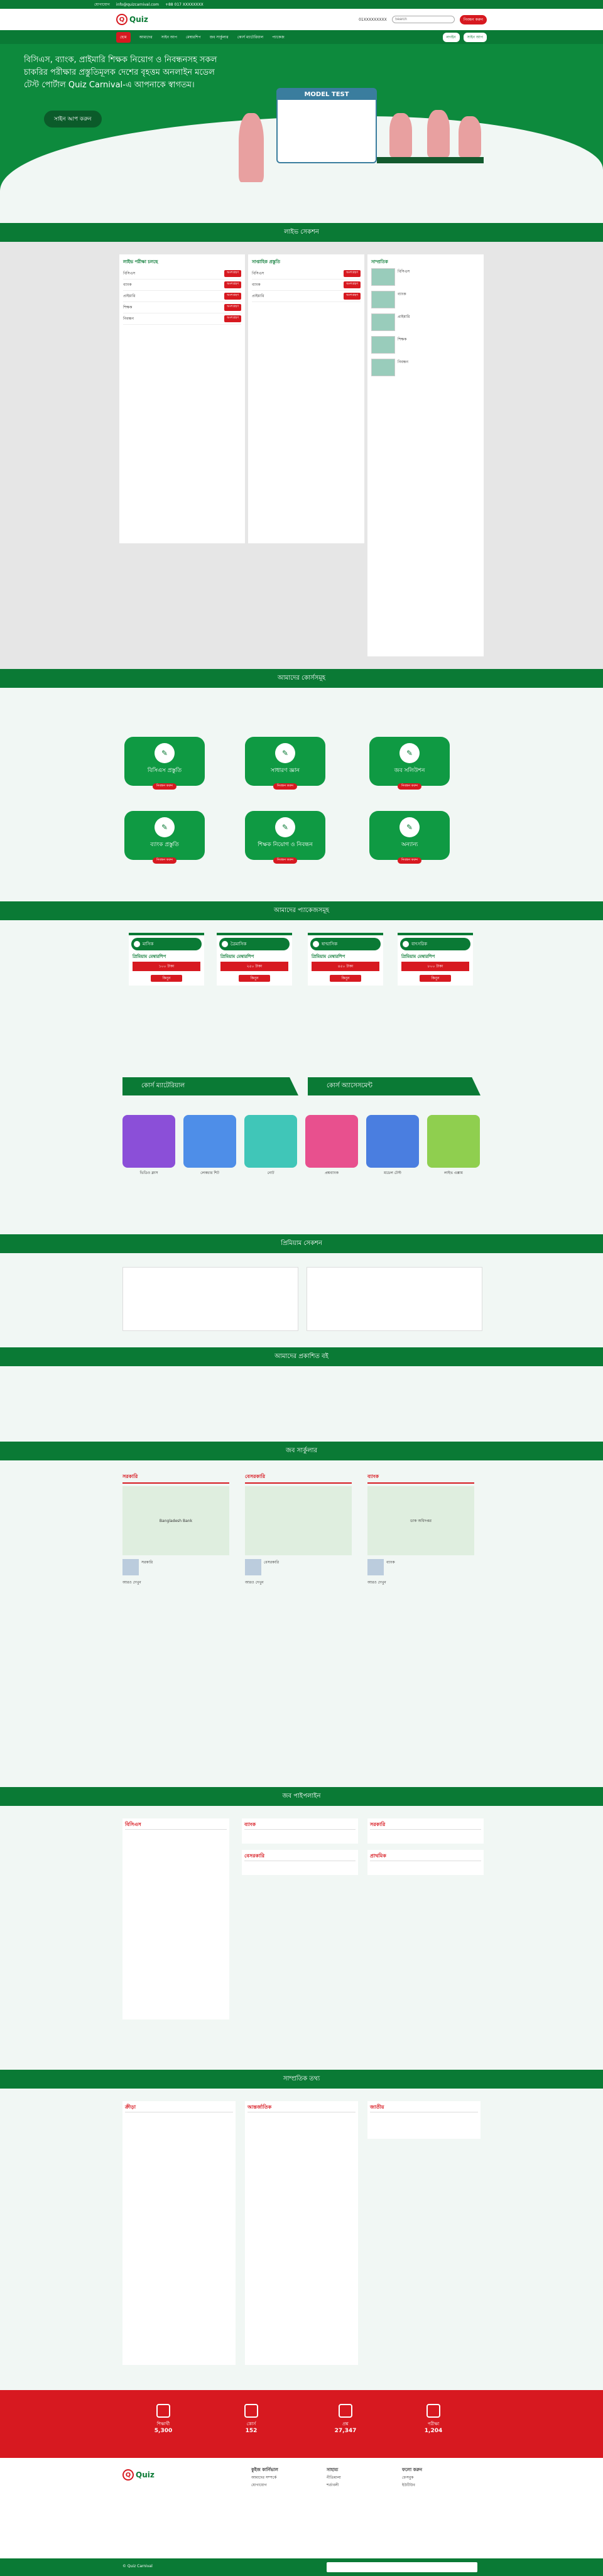 The width and height of the screenshot is (603, 2576). What do you see at coordinates (409, 763) in the screenshot?
I see `course-card: ✎ জব সলিউশন নিবন্ধন করুন` at bounding box center [409, 763].